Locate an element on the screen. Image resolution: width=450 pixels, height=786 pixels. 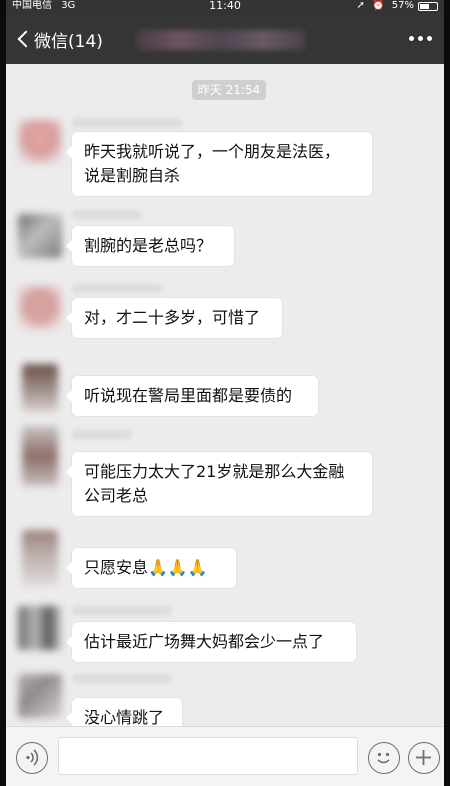
voice-button is located at coordinates (32, 758).